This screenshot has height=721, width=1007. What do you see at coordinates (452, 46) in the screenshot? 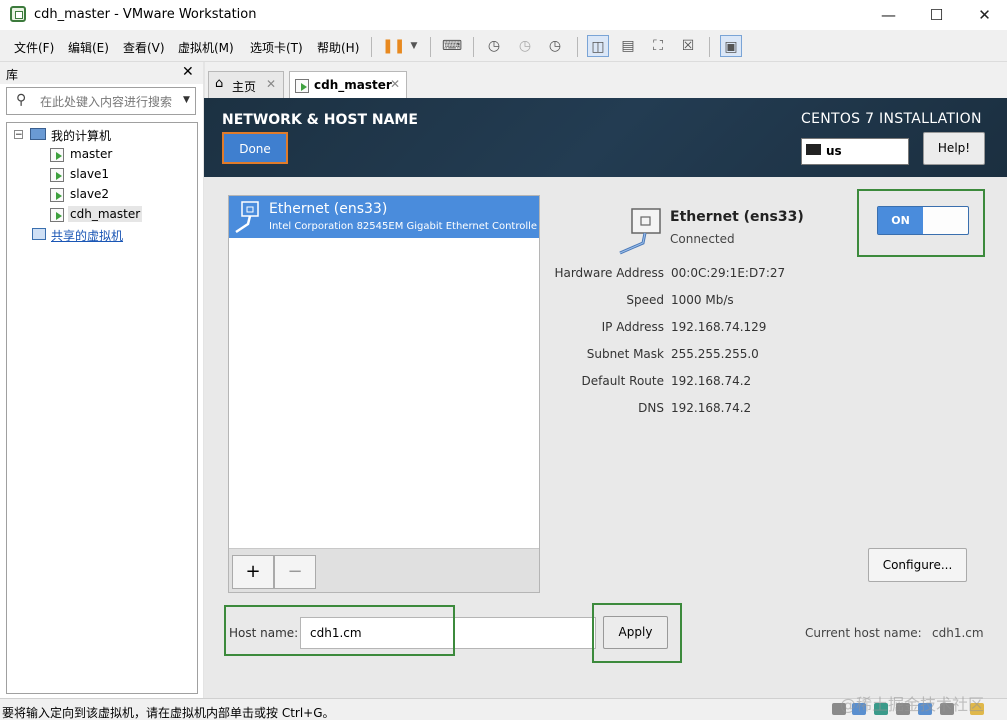
I see `send-keys-icon: ⌨` at bounding box center [452, 46].